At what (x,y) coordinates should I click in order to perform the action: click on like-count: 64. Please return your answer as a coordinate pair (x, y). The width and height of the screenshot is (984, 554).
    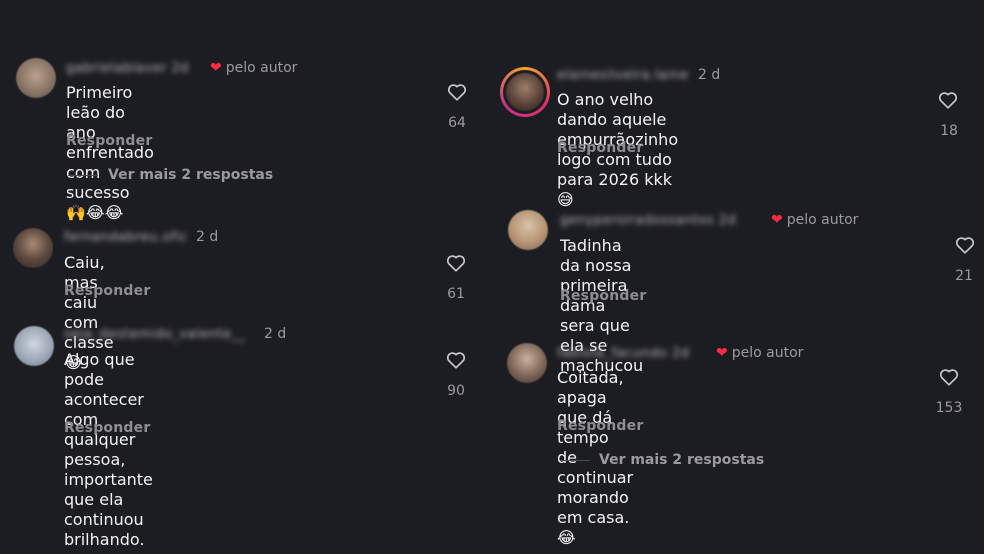
    Looking at the image, I should click on (457, 123).